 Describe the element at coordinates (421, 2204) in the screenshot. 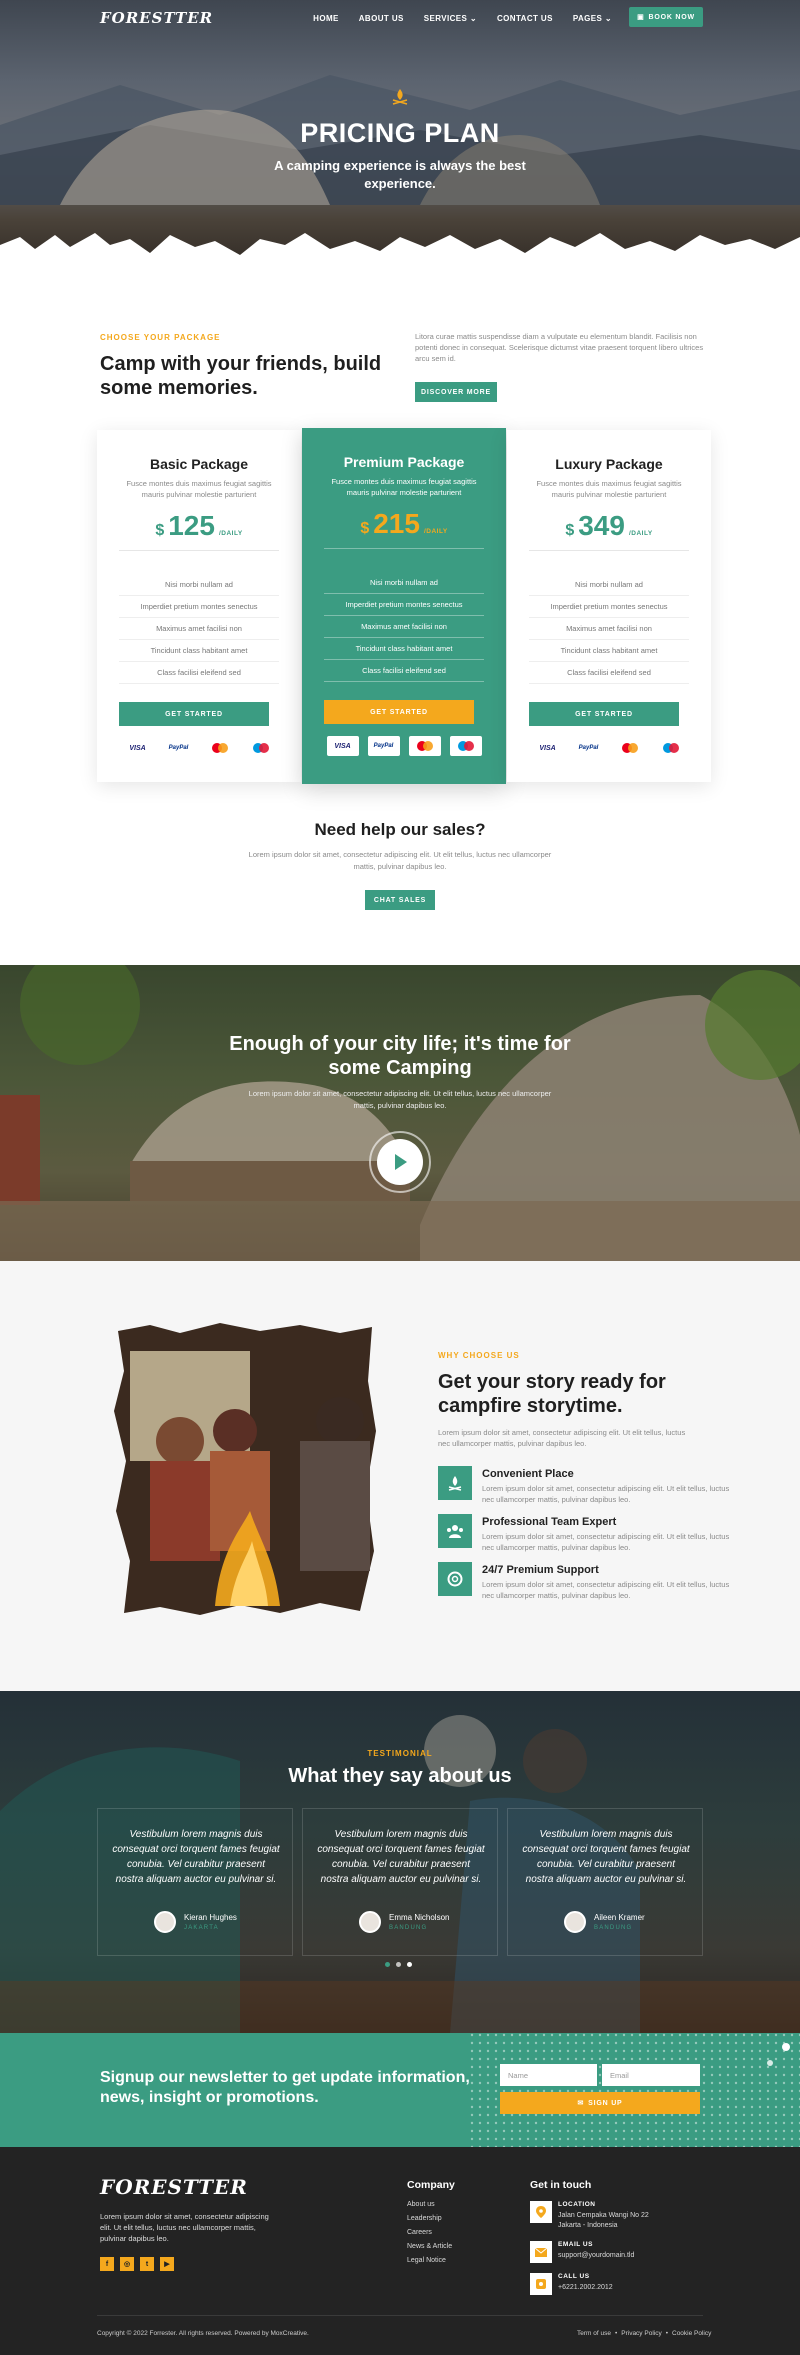

I see `footer-link-about: About us` at that location.